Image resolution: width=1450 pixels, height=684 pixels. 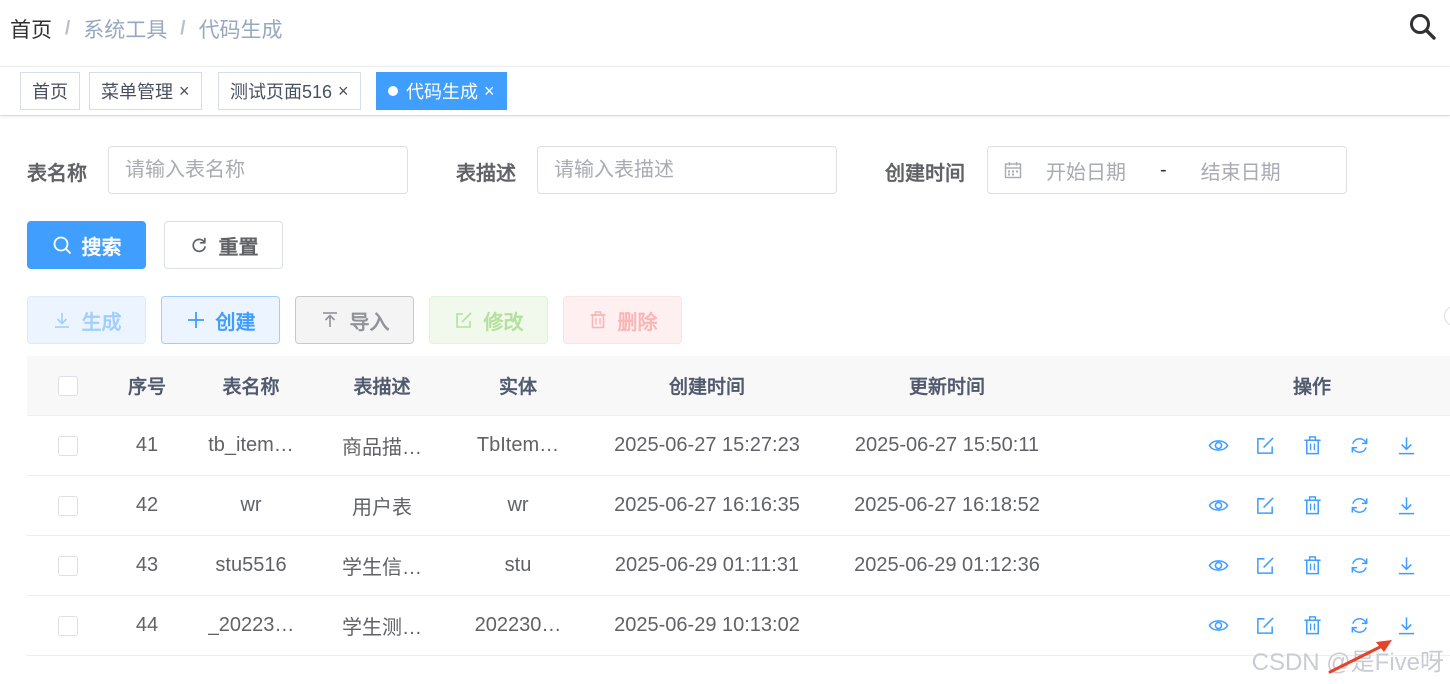 What do you see at coordinates (1086, 170) in the screenshot?
I see `start-date-input: 开始日期` at bounding box center [1086, 170].